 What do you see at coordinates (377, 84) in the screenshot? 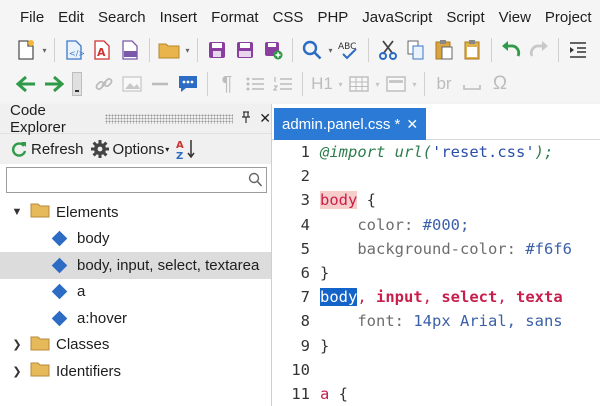
I see `table-dropdown-icon: ▾` at bounding box center [377, 84].